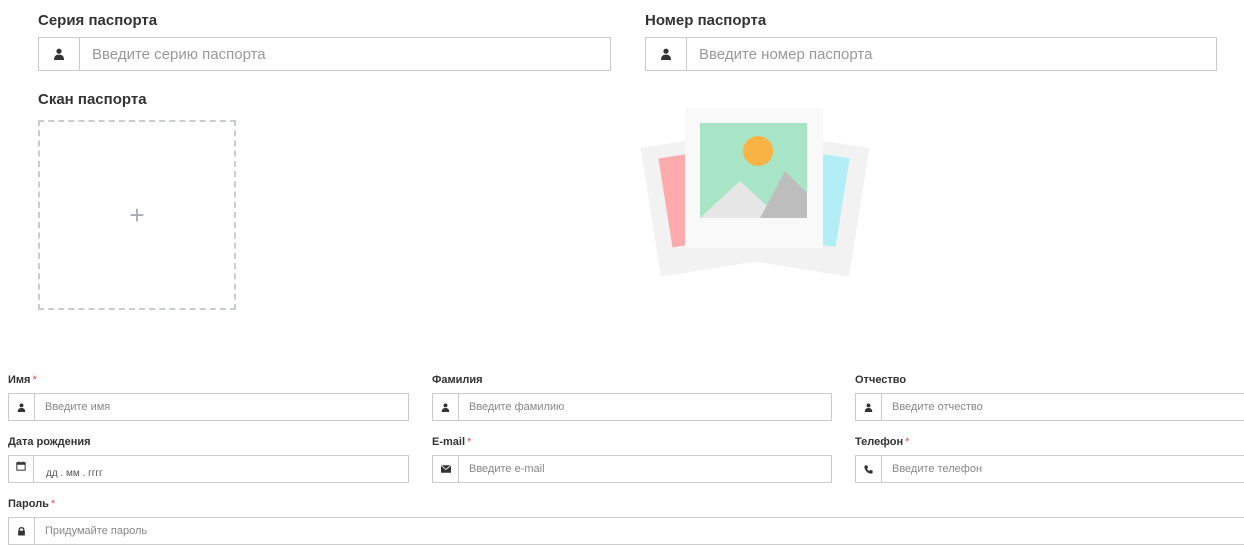 Image resolution: width=1244 pixels, height=545 pixels. Describe the element at coordinates (645, 469) in the screenshot. I see `email-input` at that location.